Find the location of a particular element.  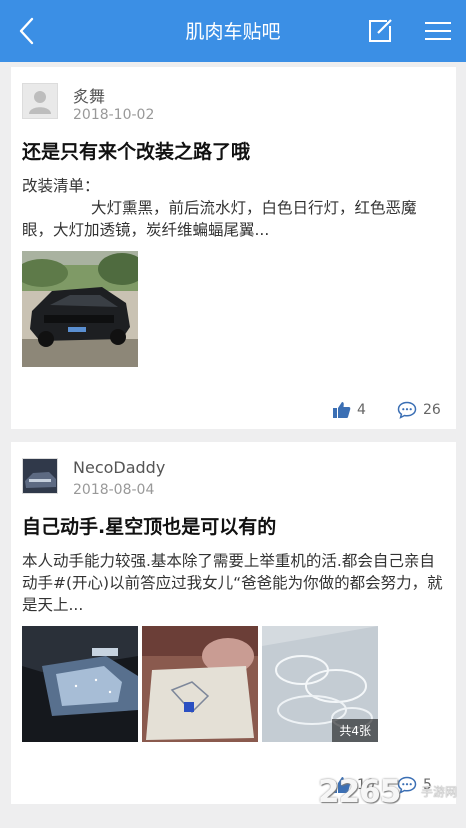

image-count-badge: 共4张 is located at coordinates (355, 730).